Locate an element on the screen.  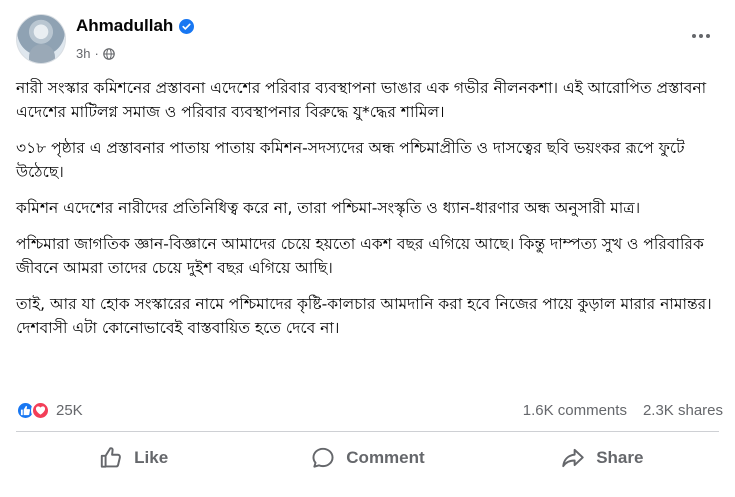
share-arrow-icon is located at coordinates (573, 458).